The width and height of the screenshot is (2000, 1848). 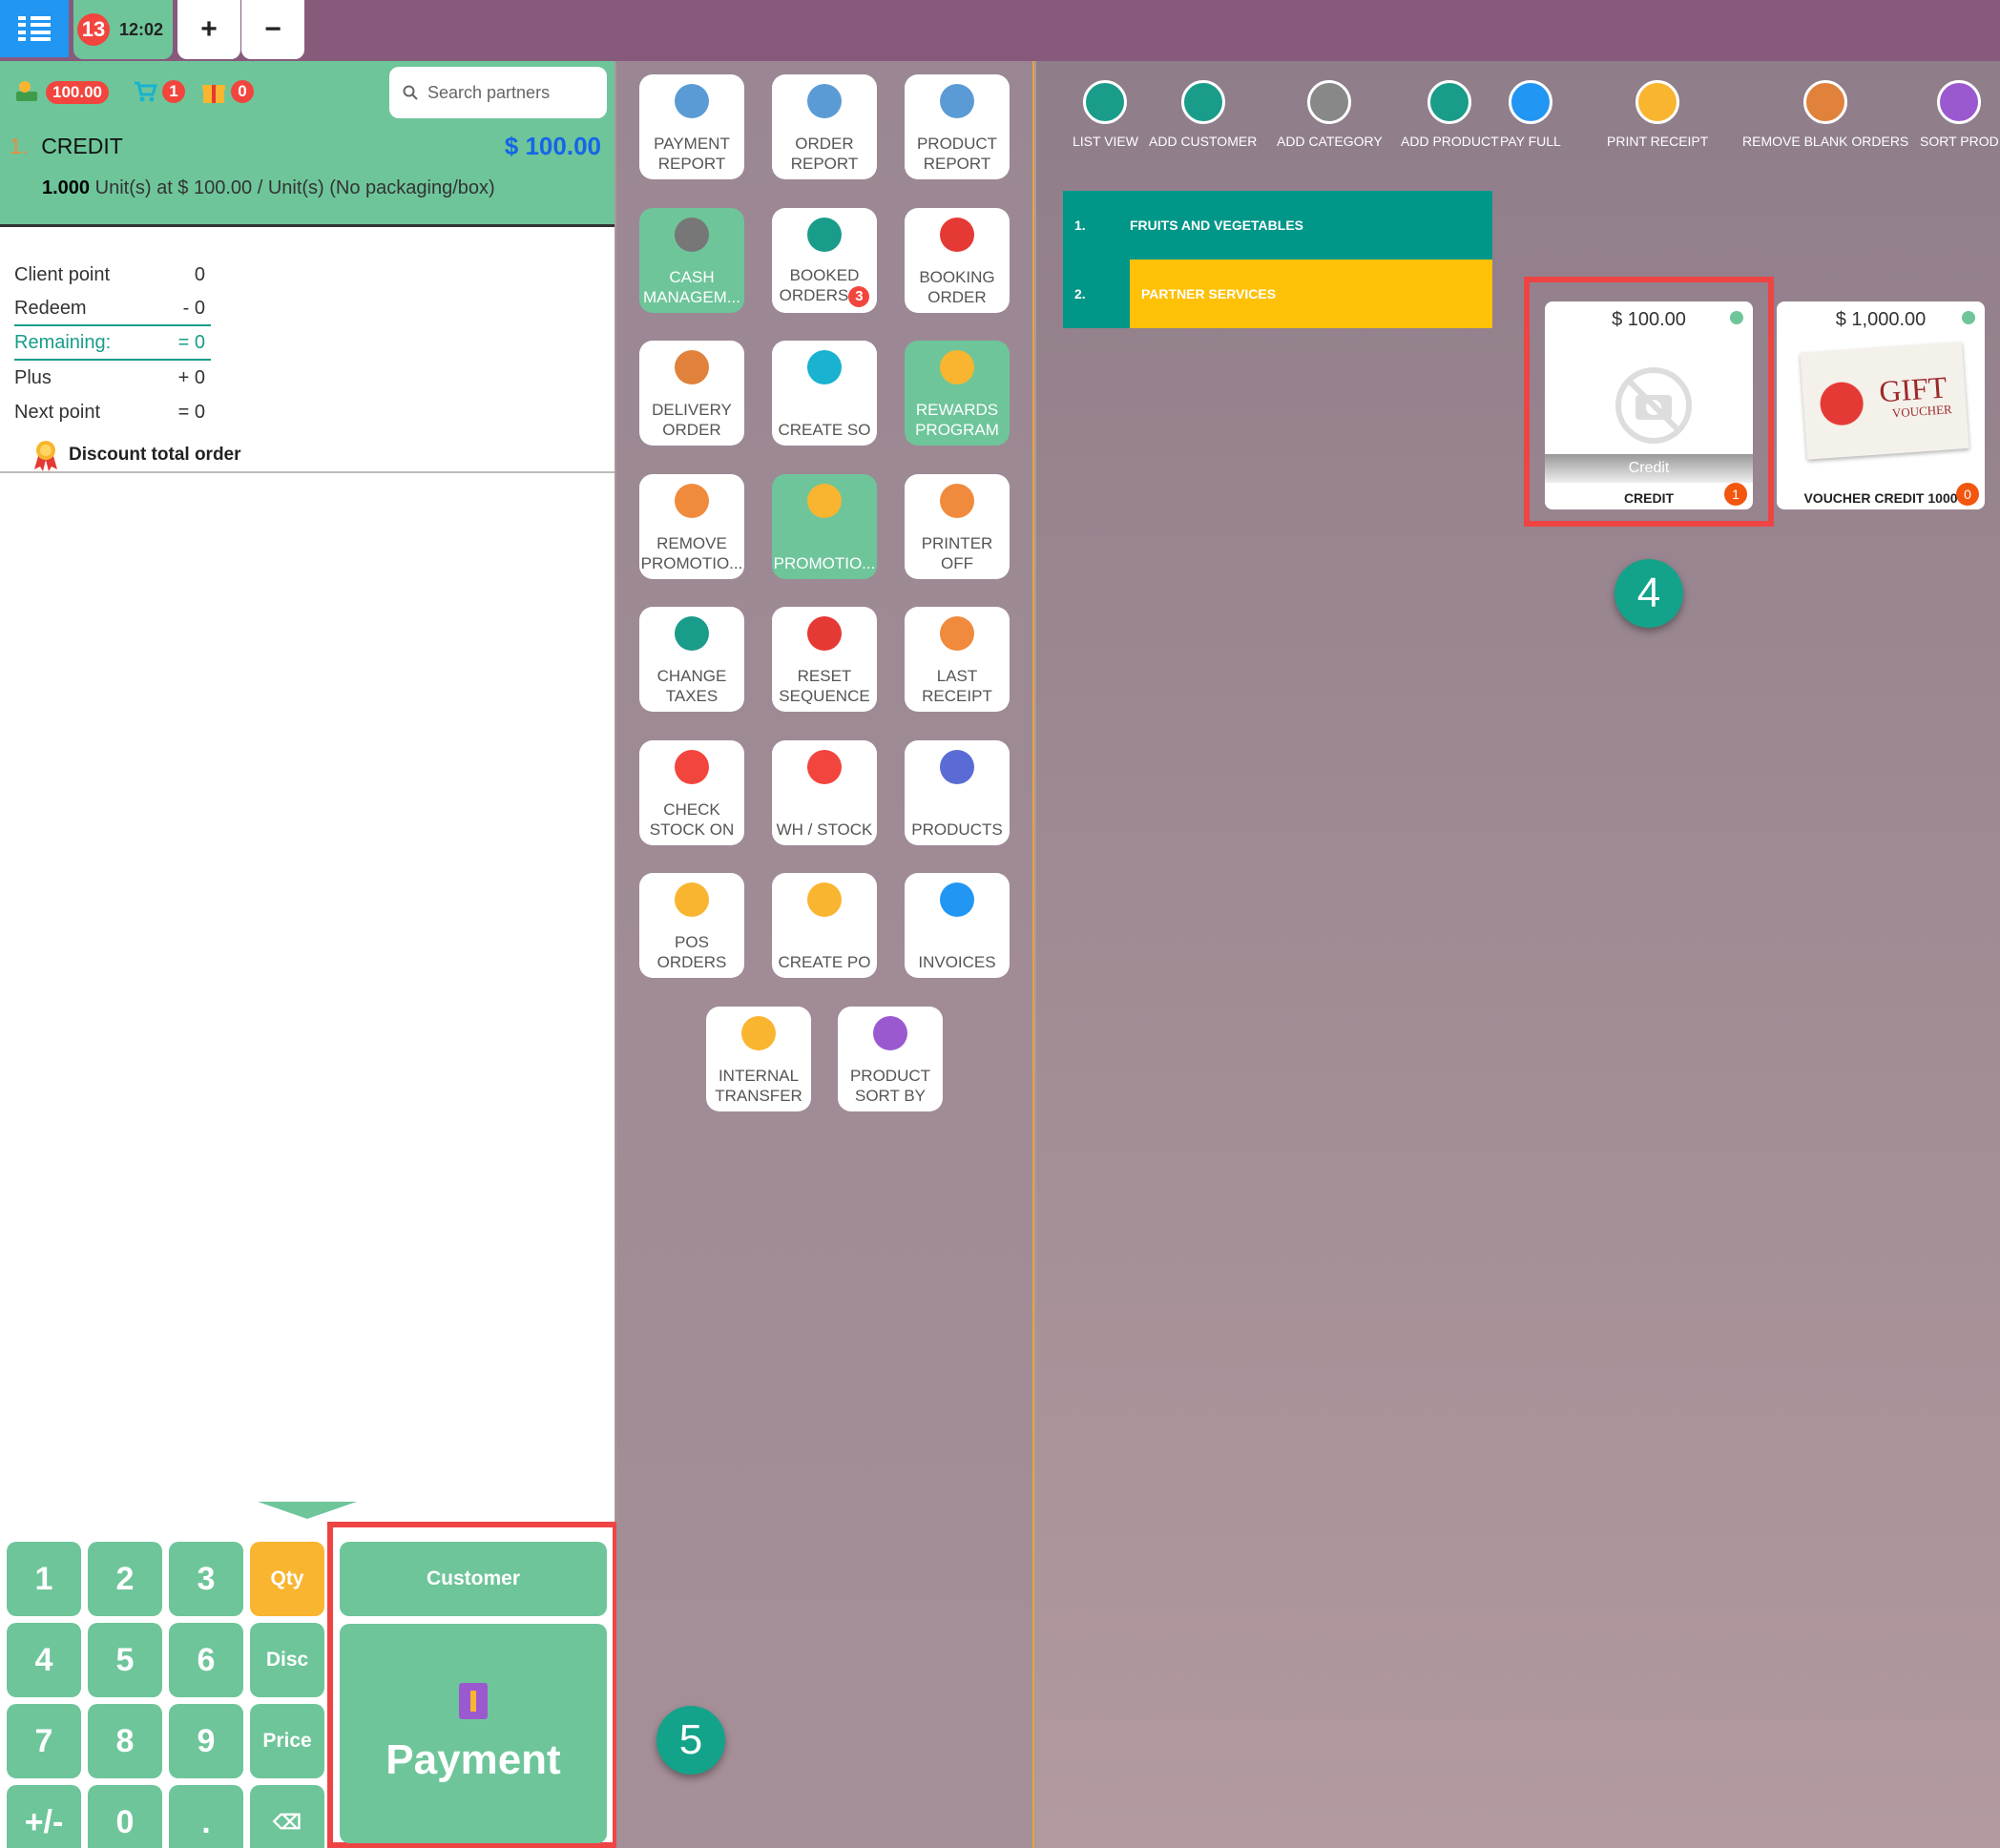 I want to click on key-9: 9, so click(x=206, y=1741).